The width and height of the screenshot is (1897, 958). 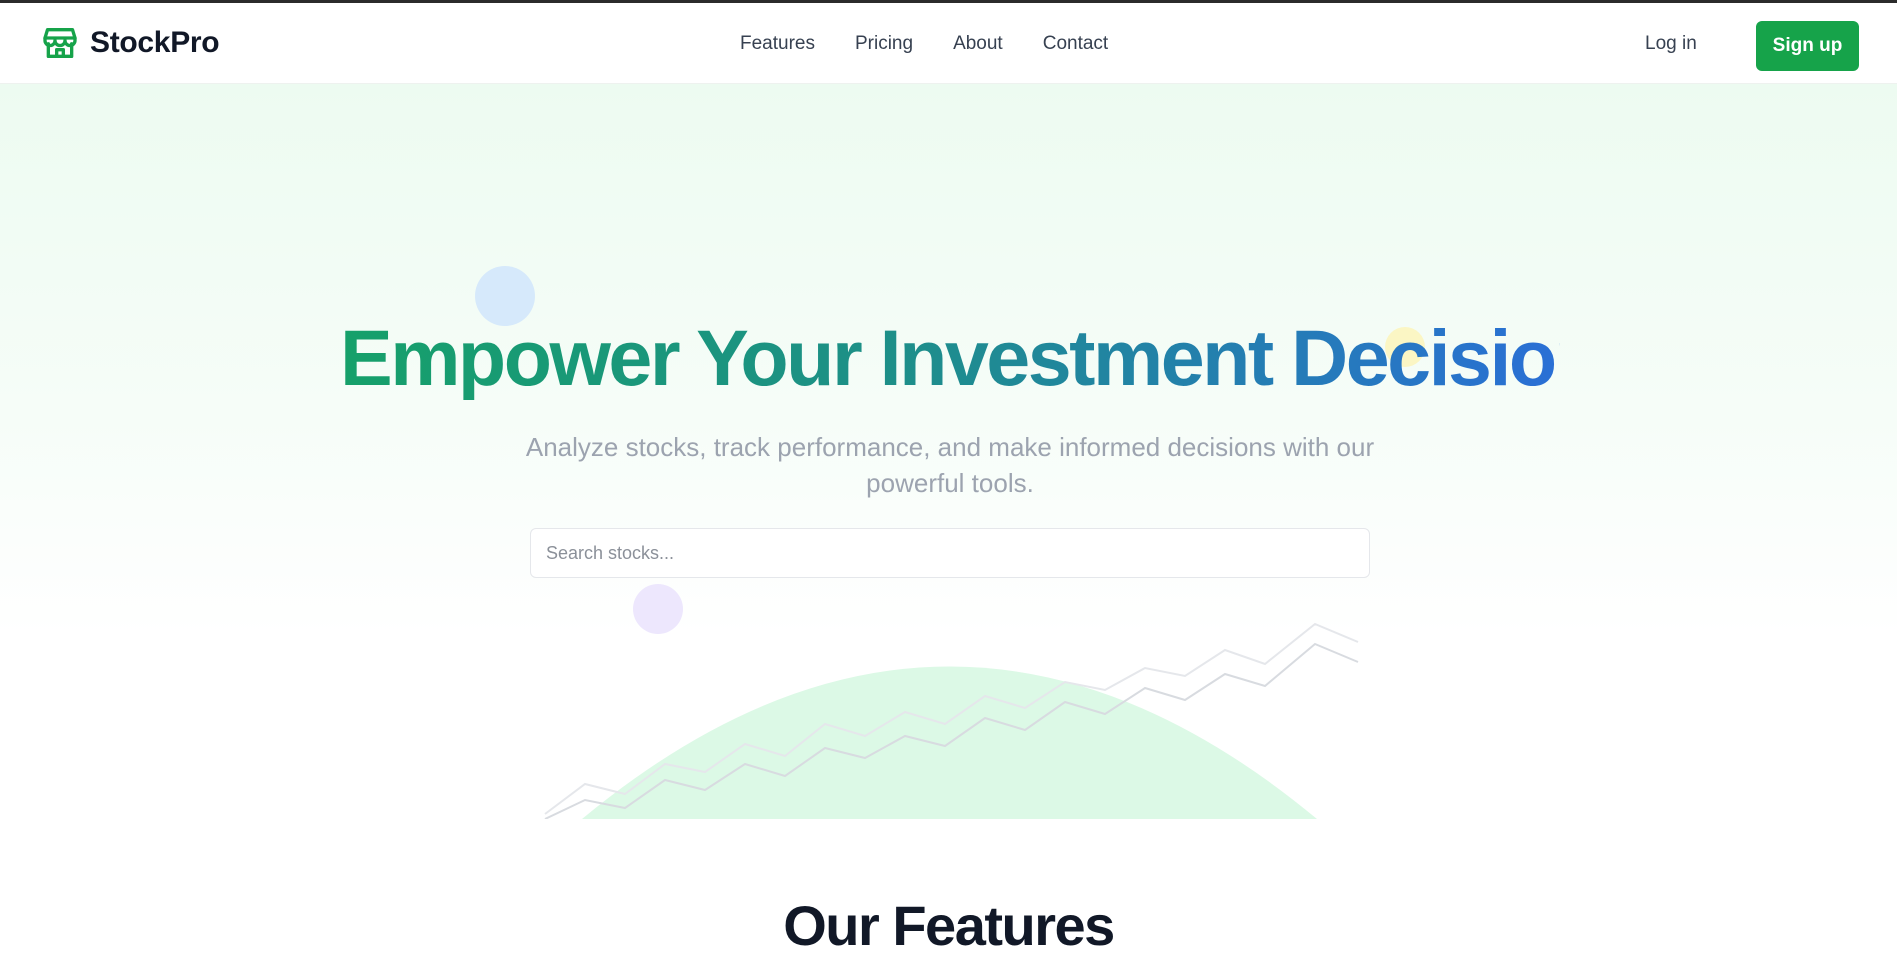 I want to click on decorative-purple-circle, so click(x=658, y=609).